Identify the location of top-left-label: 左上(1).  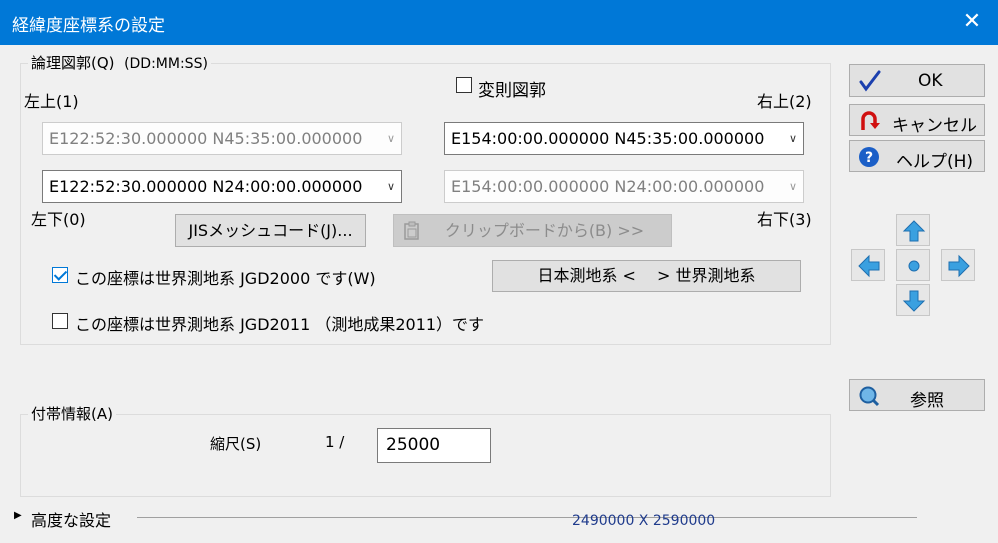
(51, 101).